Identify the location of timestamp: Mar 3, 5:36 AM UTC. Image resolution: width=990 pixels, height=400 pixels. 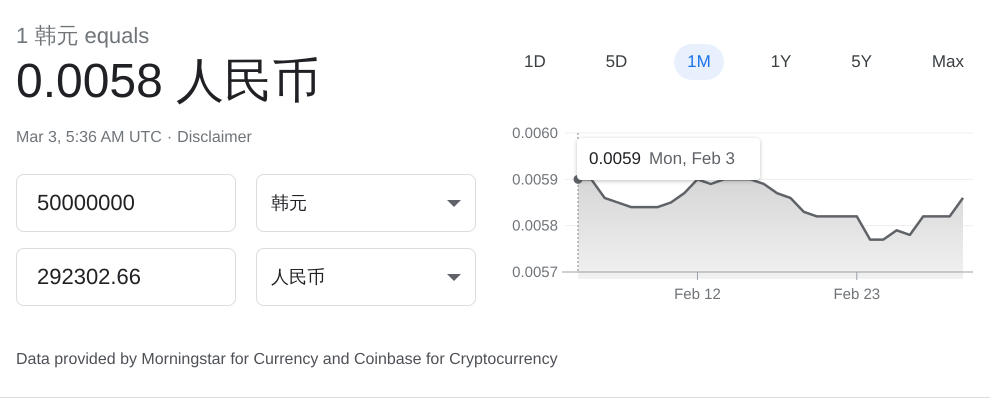
(89, 138).